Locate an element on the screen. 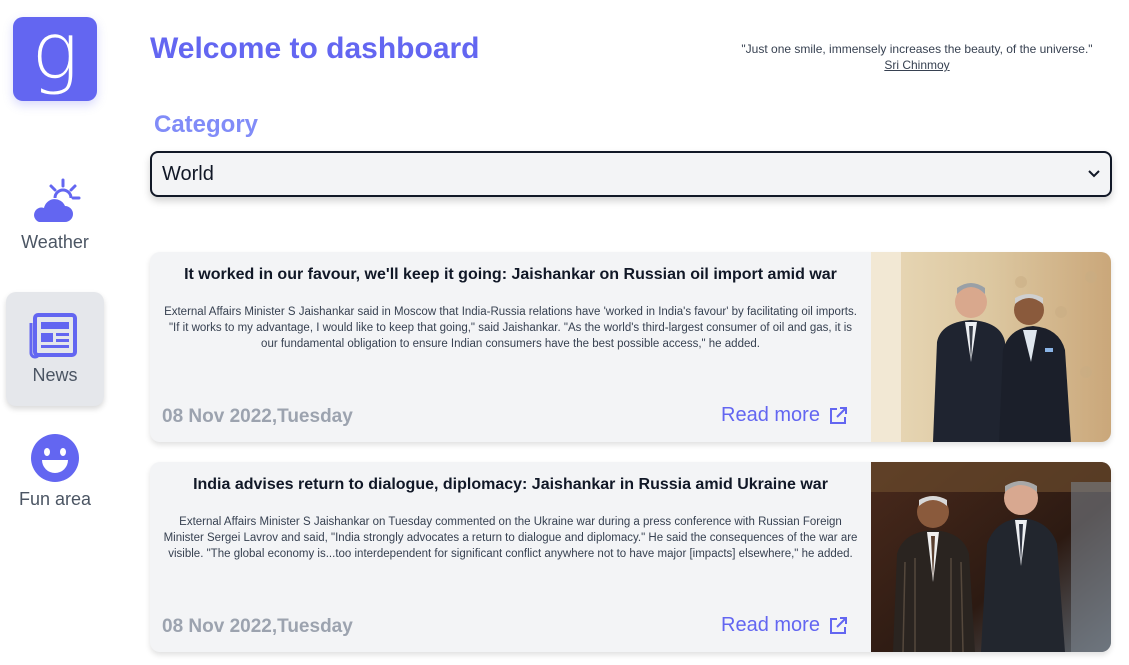 The width and height of the screenshot is (1129, 665). app-logo: g is located at coordinates (55, 57).